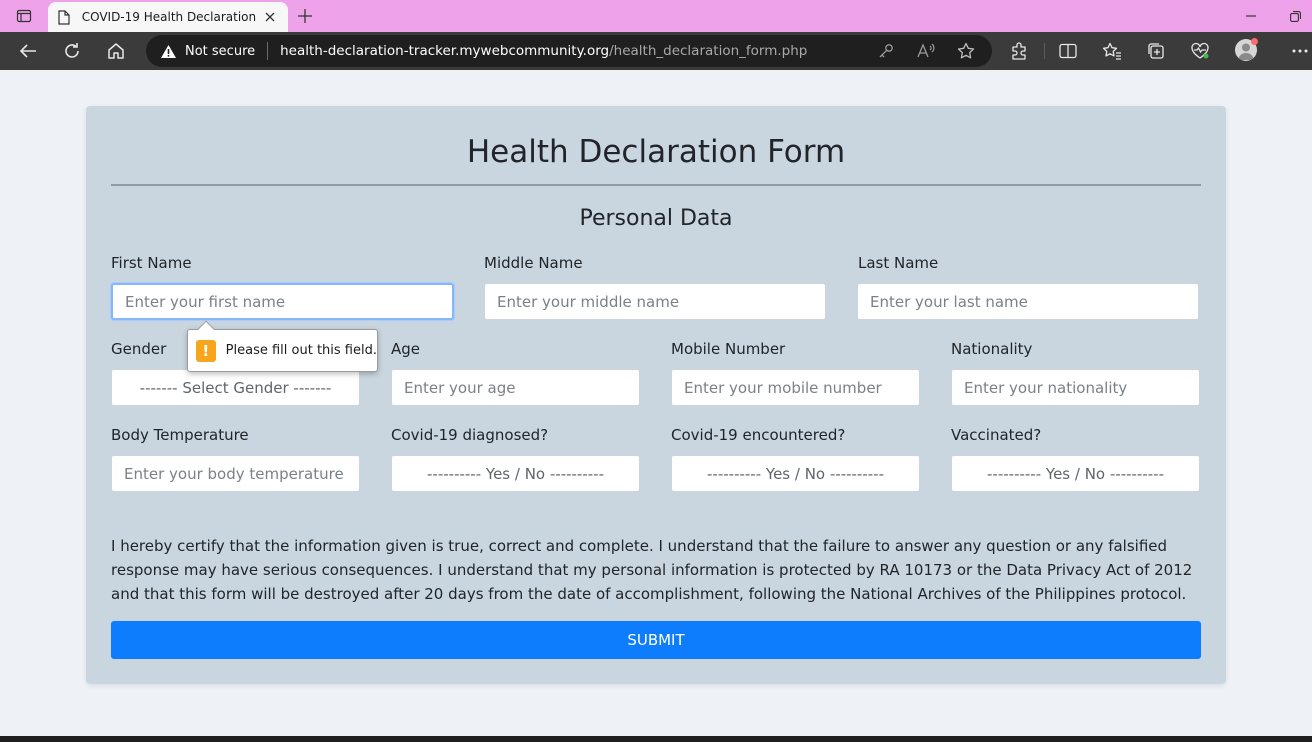  What do you see at coordinates (1156, 51) in the screenshot?
I see `collections-icon` at bounding box center [1156, 51].